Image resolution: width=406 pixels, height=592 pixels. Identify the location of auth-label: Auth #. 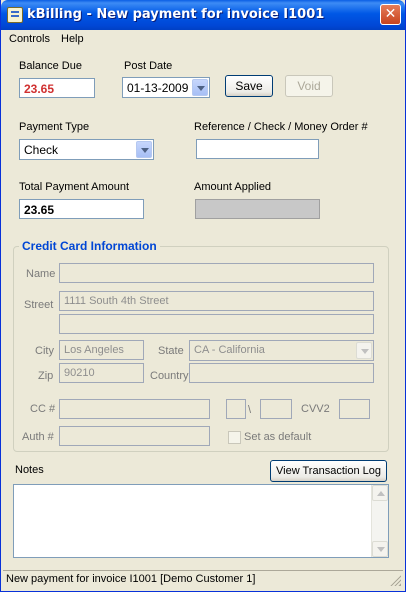
(38, 437).